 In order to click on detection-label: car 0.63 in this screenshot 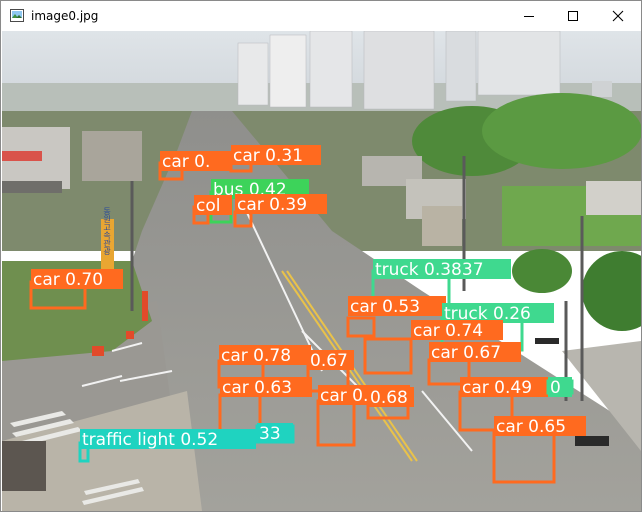, I will do `click(257, 388)`.